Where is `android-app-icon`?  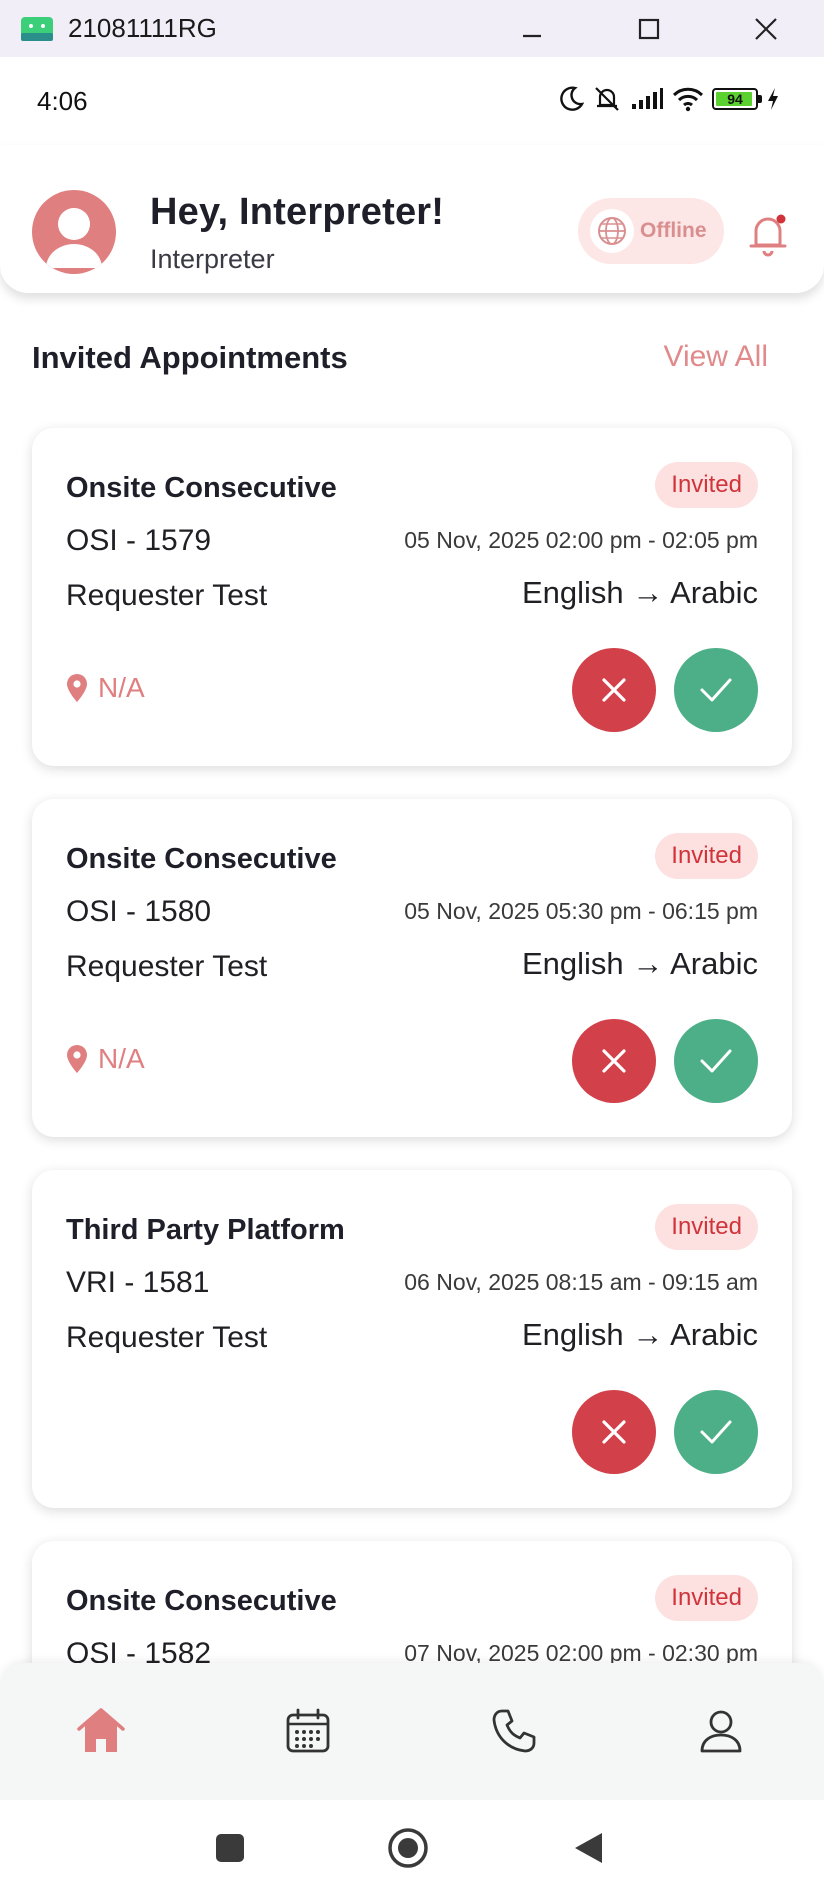
android-app-icon is located at coordinates (37, 28).